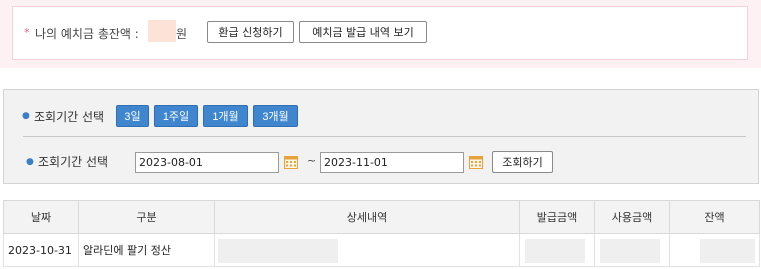 This screenshot has width=761, height=269. What do you see at coordinates (69, 117) in the screenshot?
I see `period-select-label: 조회기간 선택` at bounding box center [69, 117].